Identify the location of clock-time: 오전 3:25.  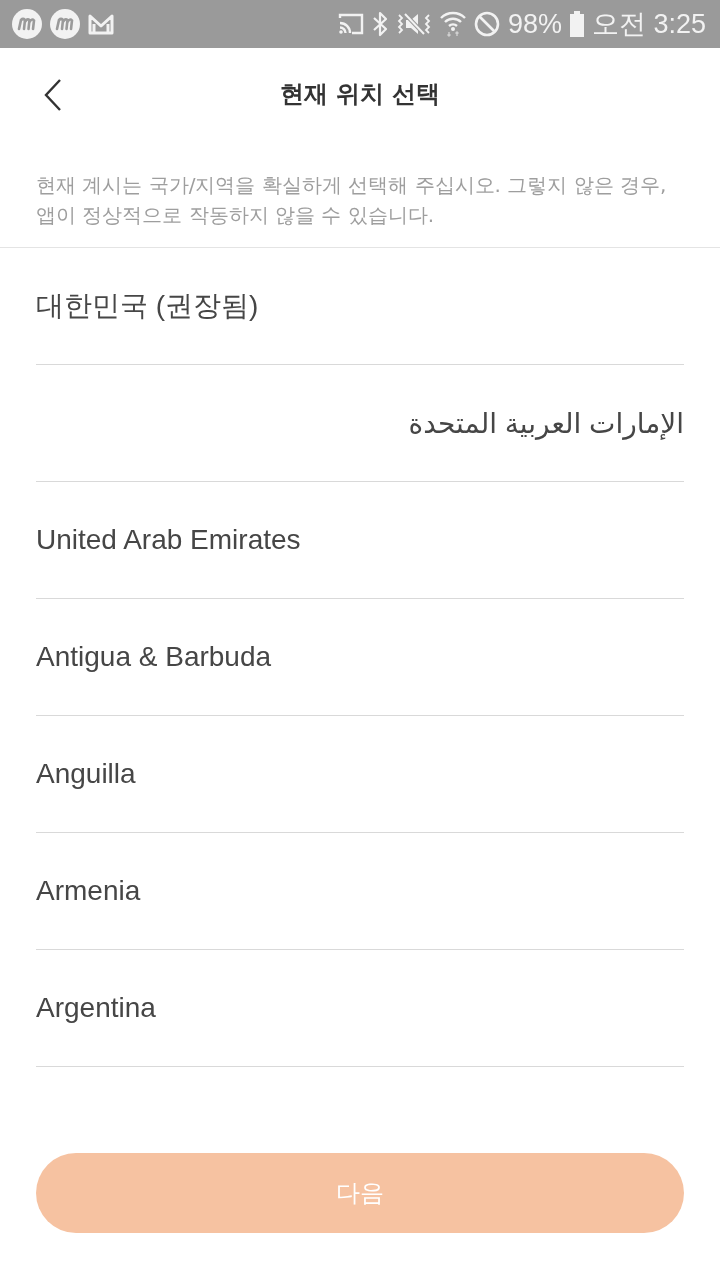
(648, 24).